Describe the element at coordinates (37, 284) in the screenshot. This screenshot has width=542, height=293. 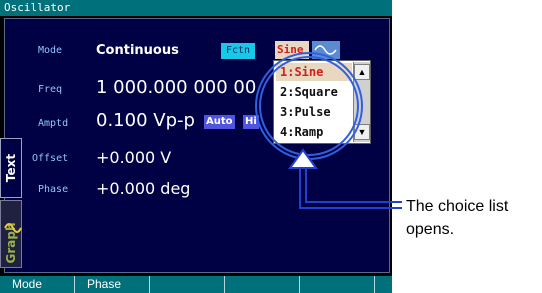
I see `softkey-mode: Mode` at that location.